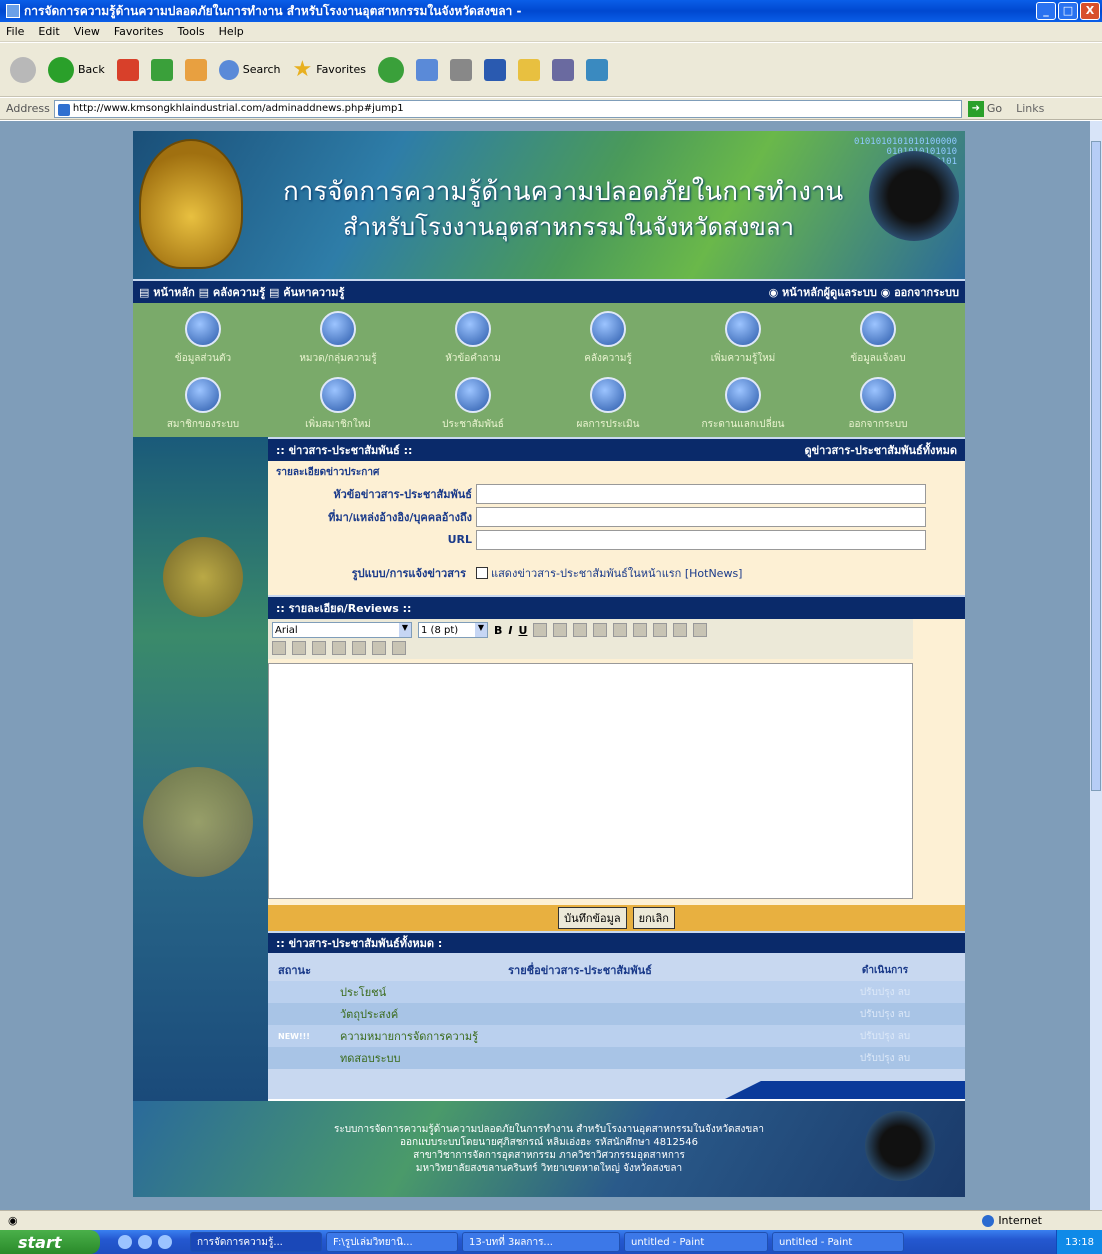 The height and width of the screenshot is (1254, 1102). What do you see at coordinates (653, 918) in the screenshot?
I see `cancel-button: ยกเลิก` at bounding box center [653, 918].